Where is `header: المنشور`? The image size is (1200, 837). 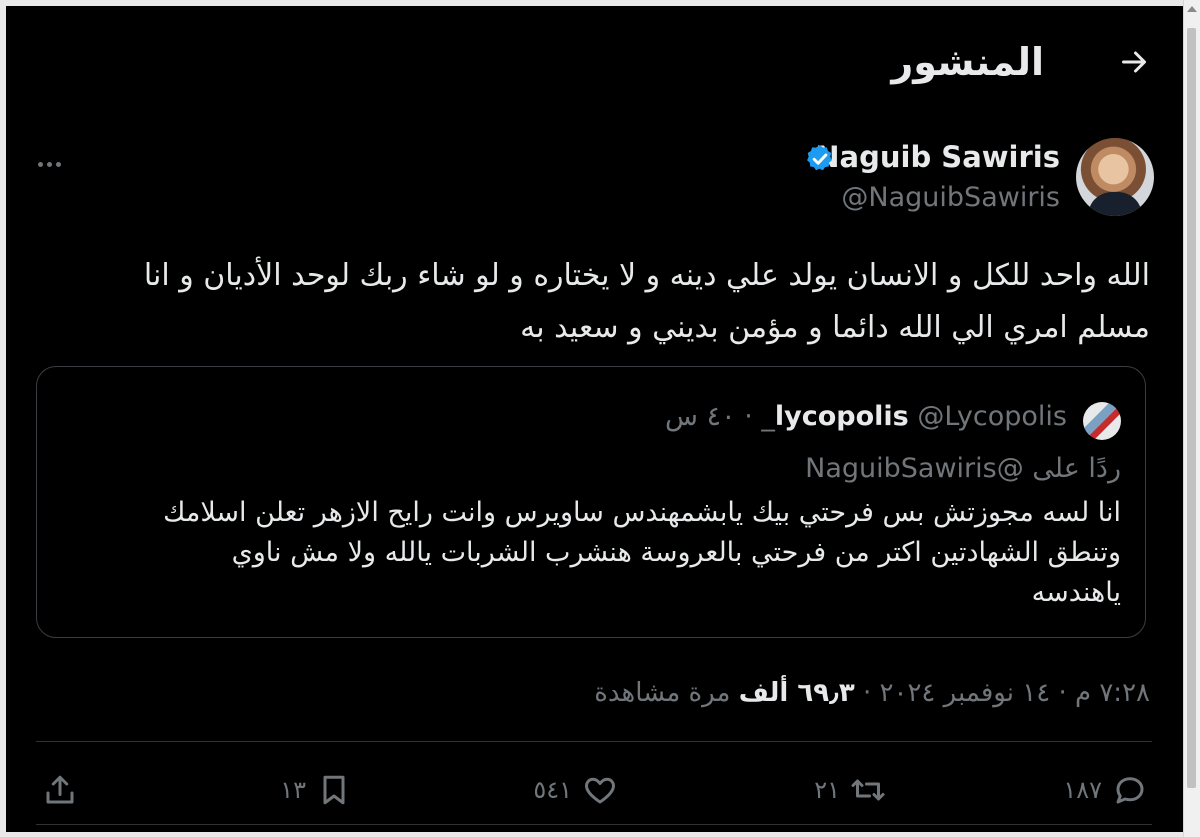 header: المنشور is located at coordinates (595, 68).